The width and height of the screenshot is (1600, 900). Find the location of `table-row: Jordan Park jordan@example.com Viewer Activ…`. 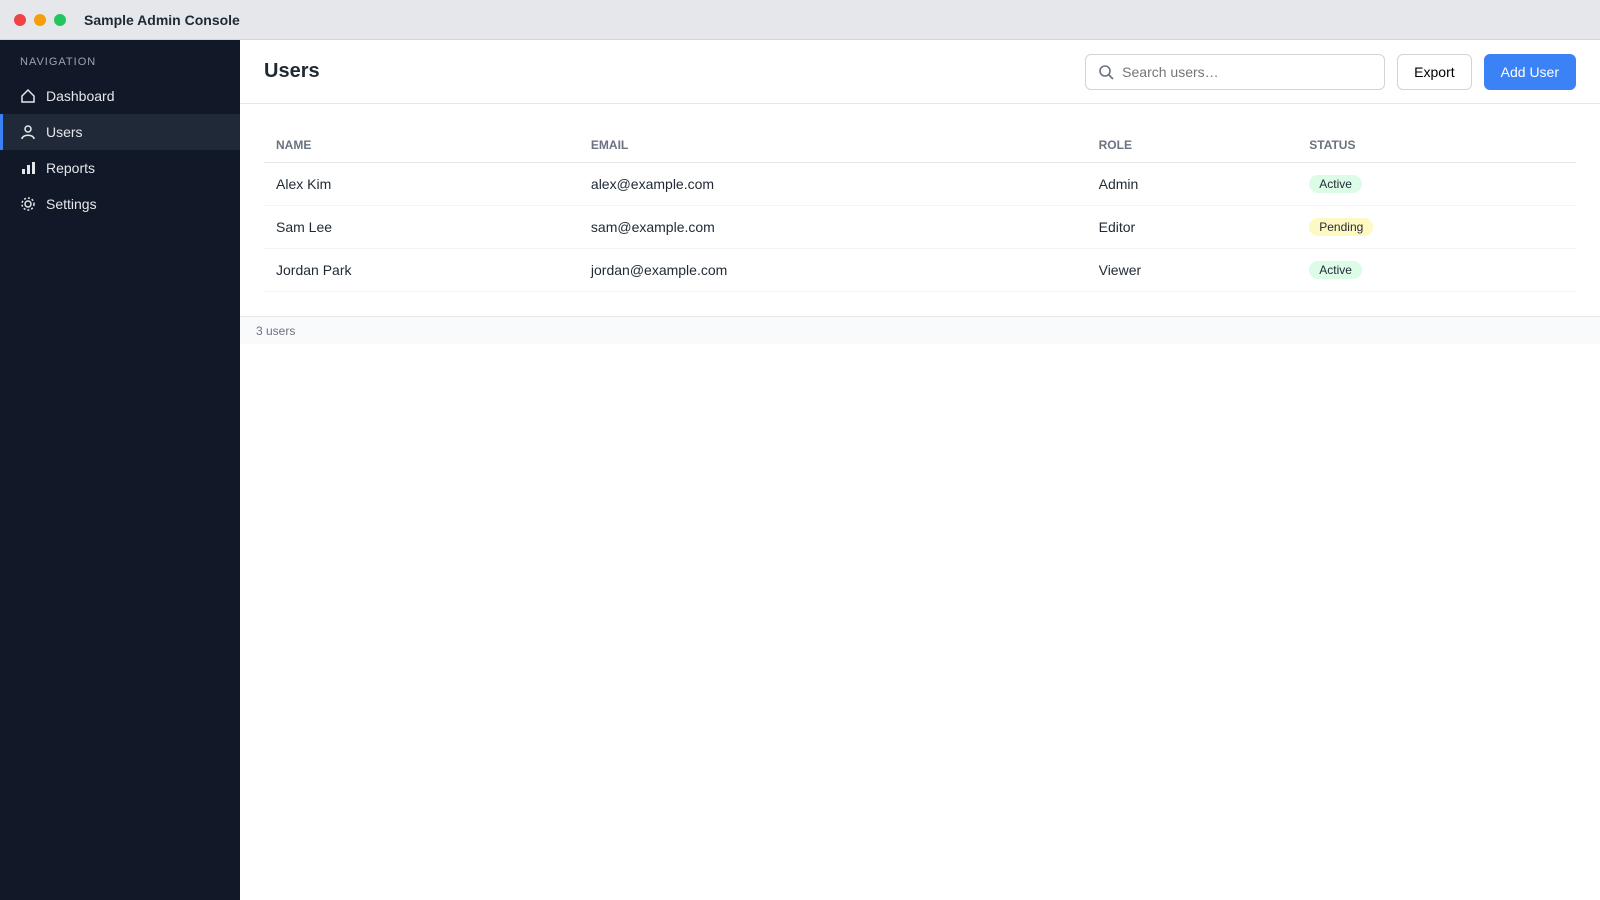

table-row: Jordan Park jordan@example.com Viewer Activ… is located at coordinates (920, 270).